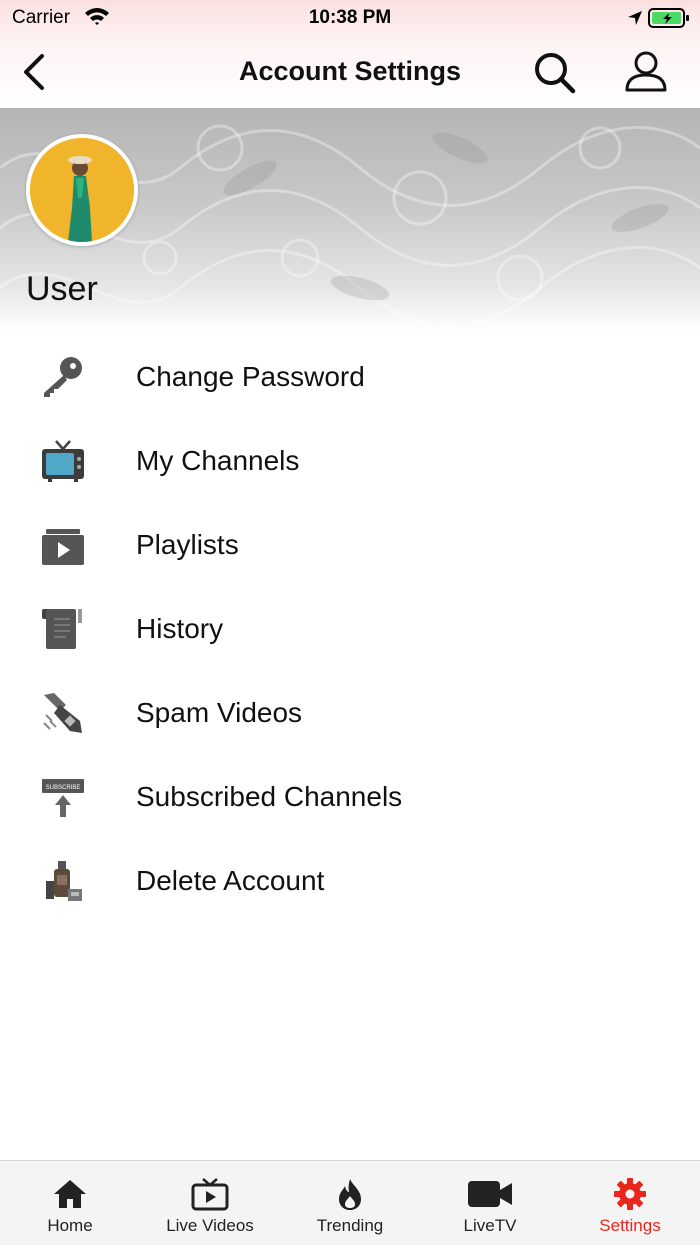 This screenshot has height=1245, width=700. I want to click on page-title: Account Settings, so click(349, 71).